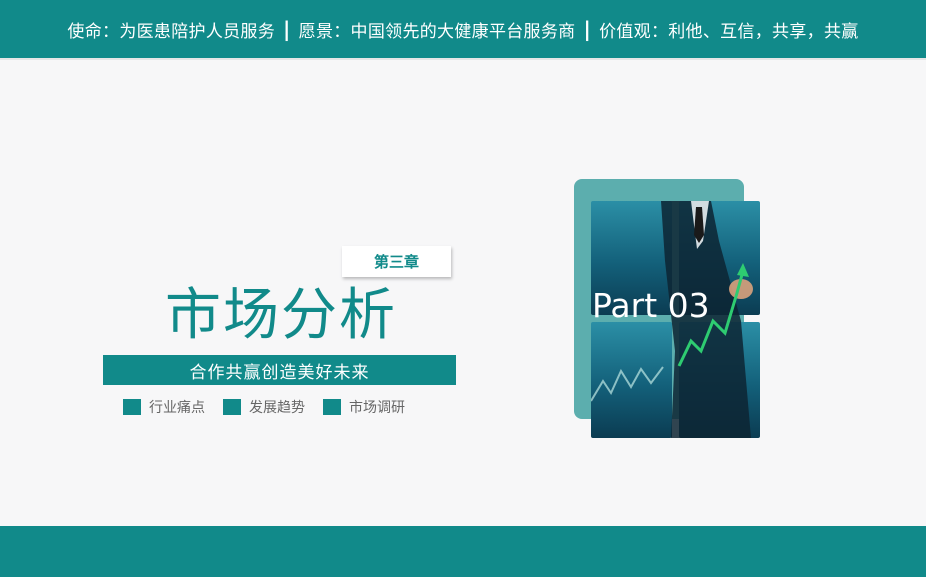 Image resolution: width=926 pixels, height=577 pixels. What do you see at coordinates (377, 408) in the screenshot?
I see `tag-label: 市场调研` at bounding box center [377, 408].